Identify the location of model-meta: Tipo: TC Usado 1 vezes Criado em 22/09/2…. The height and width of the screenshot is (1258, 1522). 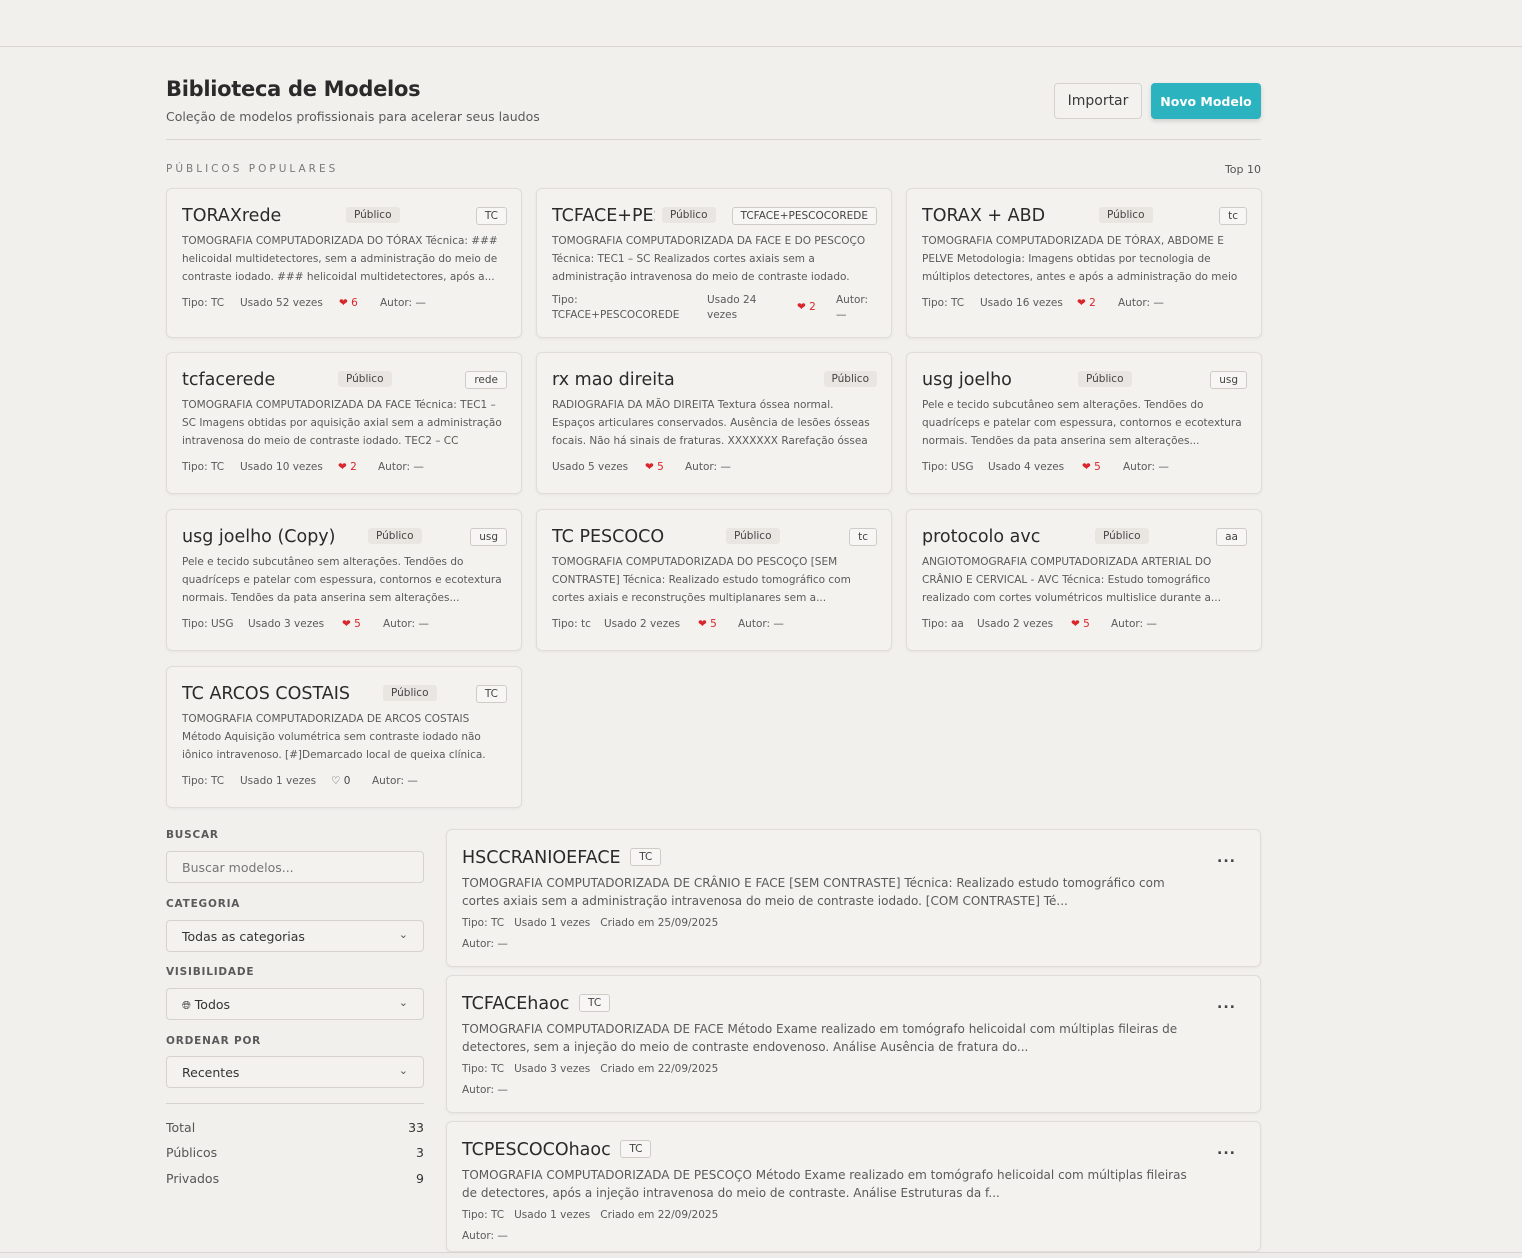
(590, 1215).